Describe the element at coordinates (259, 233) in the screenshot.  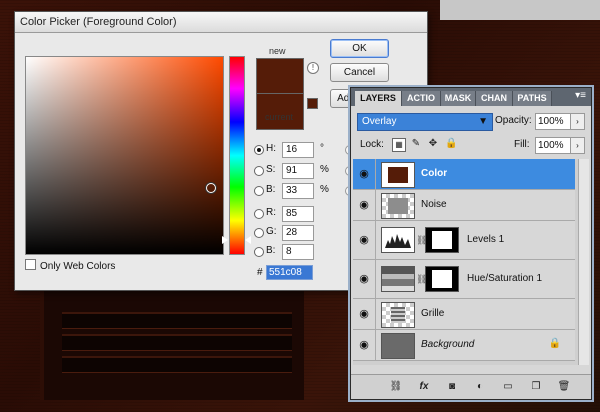
I see `green-radio` at that location.